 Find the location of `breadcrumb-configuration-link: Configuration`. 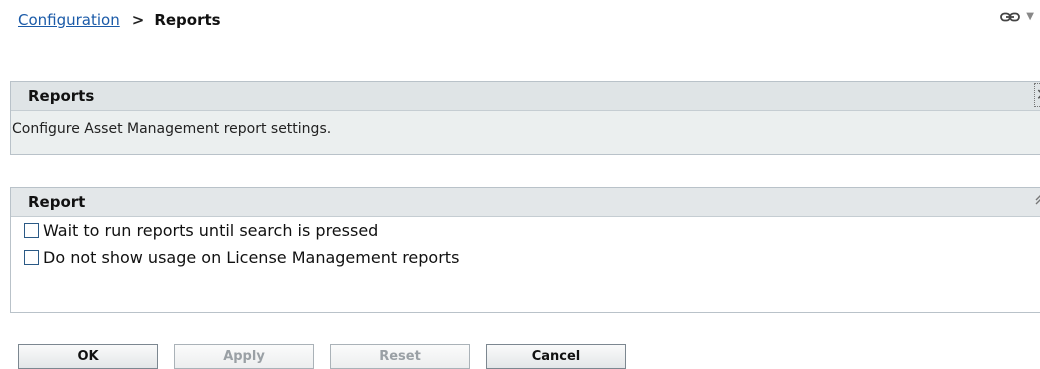

breadcrumb-configuration-link: Configuration is located at coordinates (69, 20).